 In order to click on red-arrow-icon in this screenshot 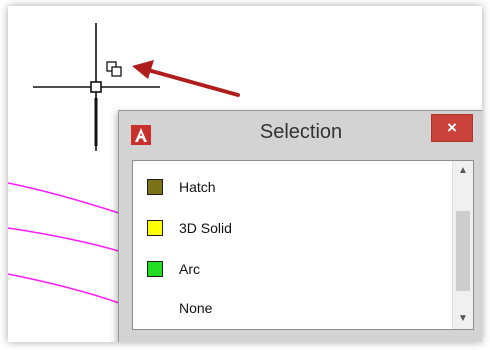, I will do `click(186, 78)`.